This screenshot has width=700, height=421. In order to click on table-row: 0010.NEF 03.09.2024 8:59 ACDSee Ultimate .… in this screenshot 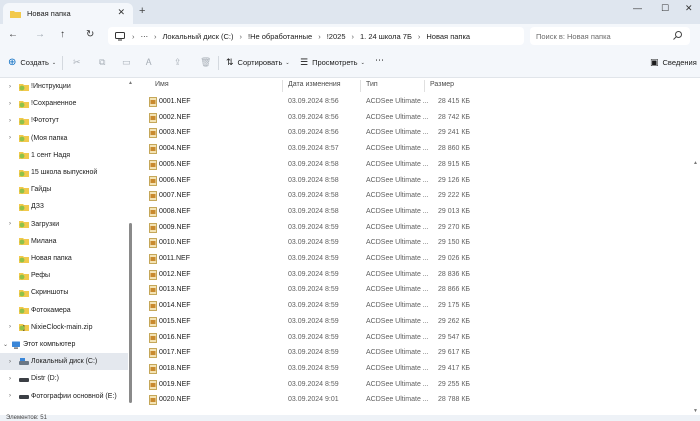, I will do `click(307, 244)`.